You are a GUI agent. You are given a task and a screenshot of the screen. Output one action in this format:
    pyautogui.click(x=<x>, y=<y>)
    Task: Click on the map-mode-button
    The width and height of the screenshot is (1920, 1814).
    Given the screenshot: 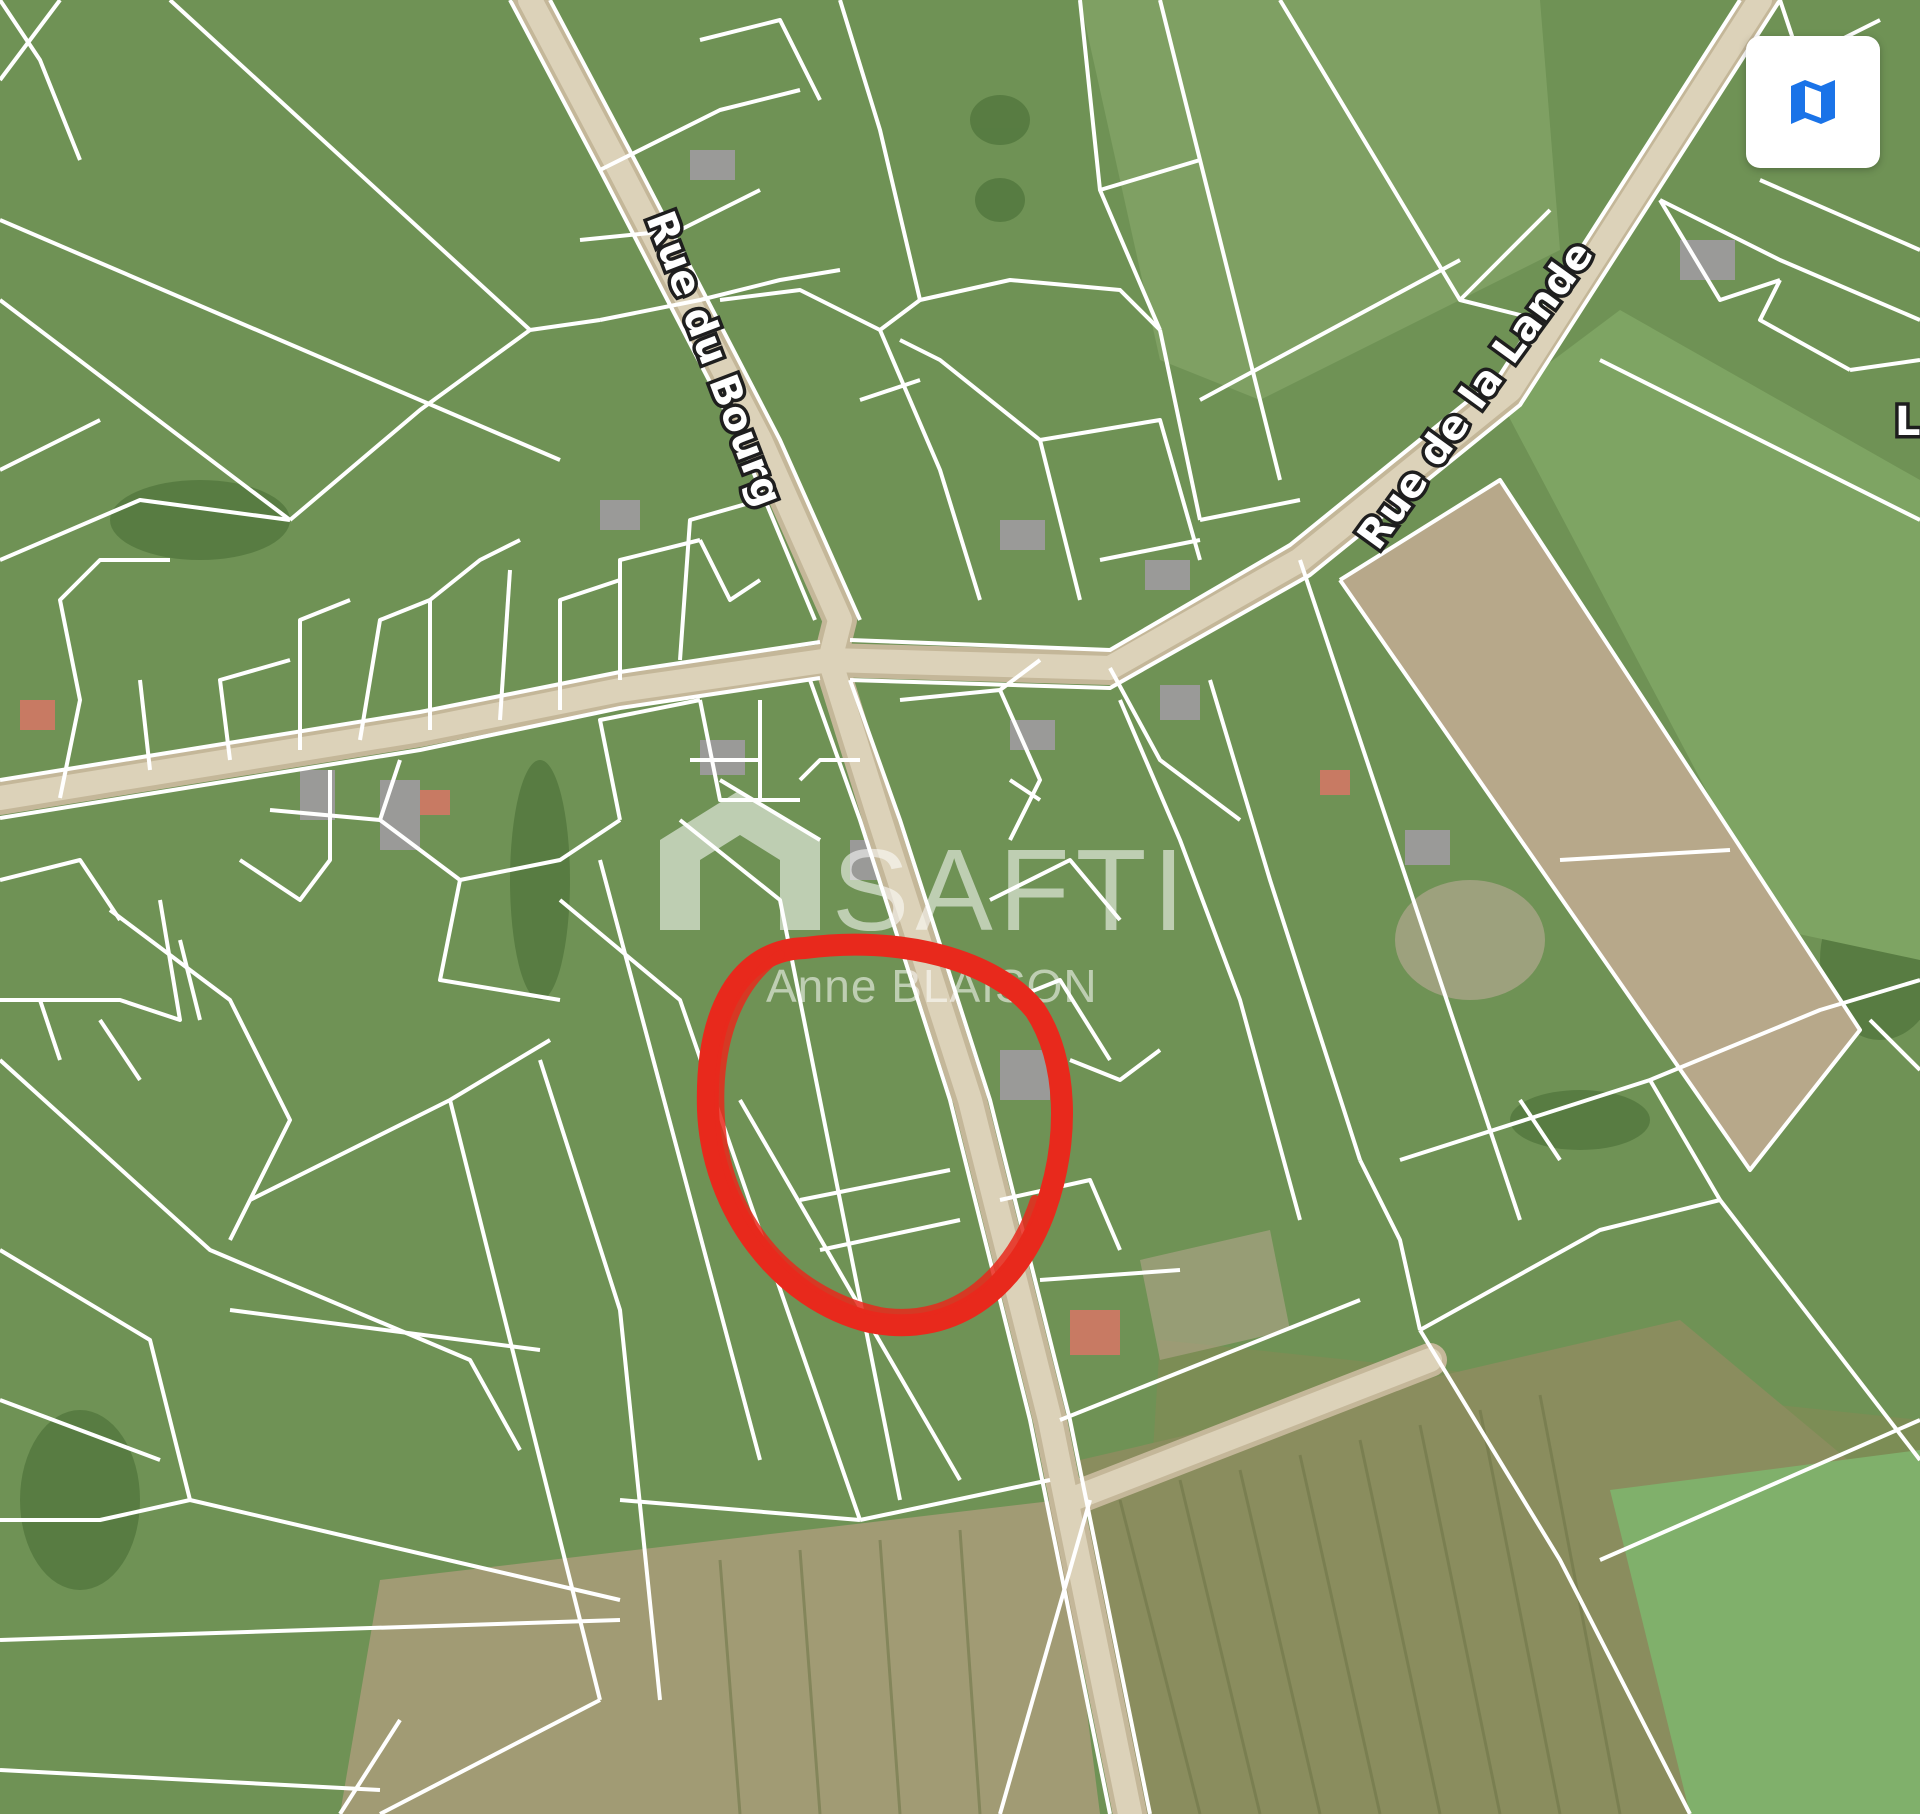 What is the action you would take?
    pyautogui.click(x=1813, y=102)
    